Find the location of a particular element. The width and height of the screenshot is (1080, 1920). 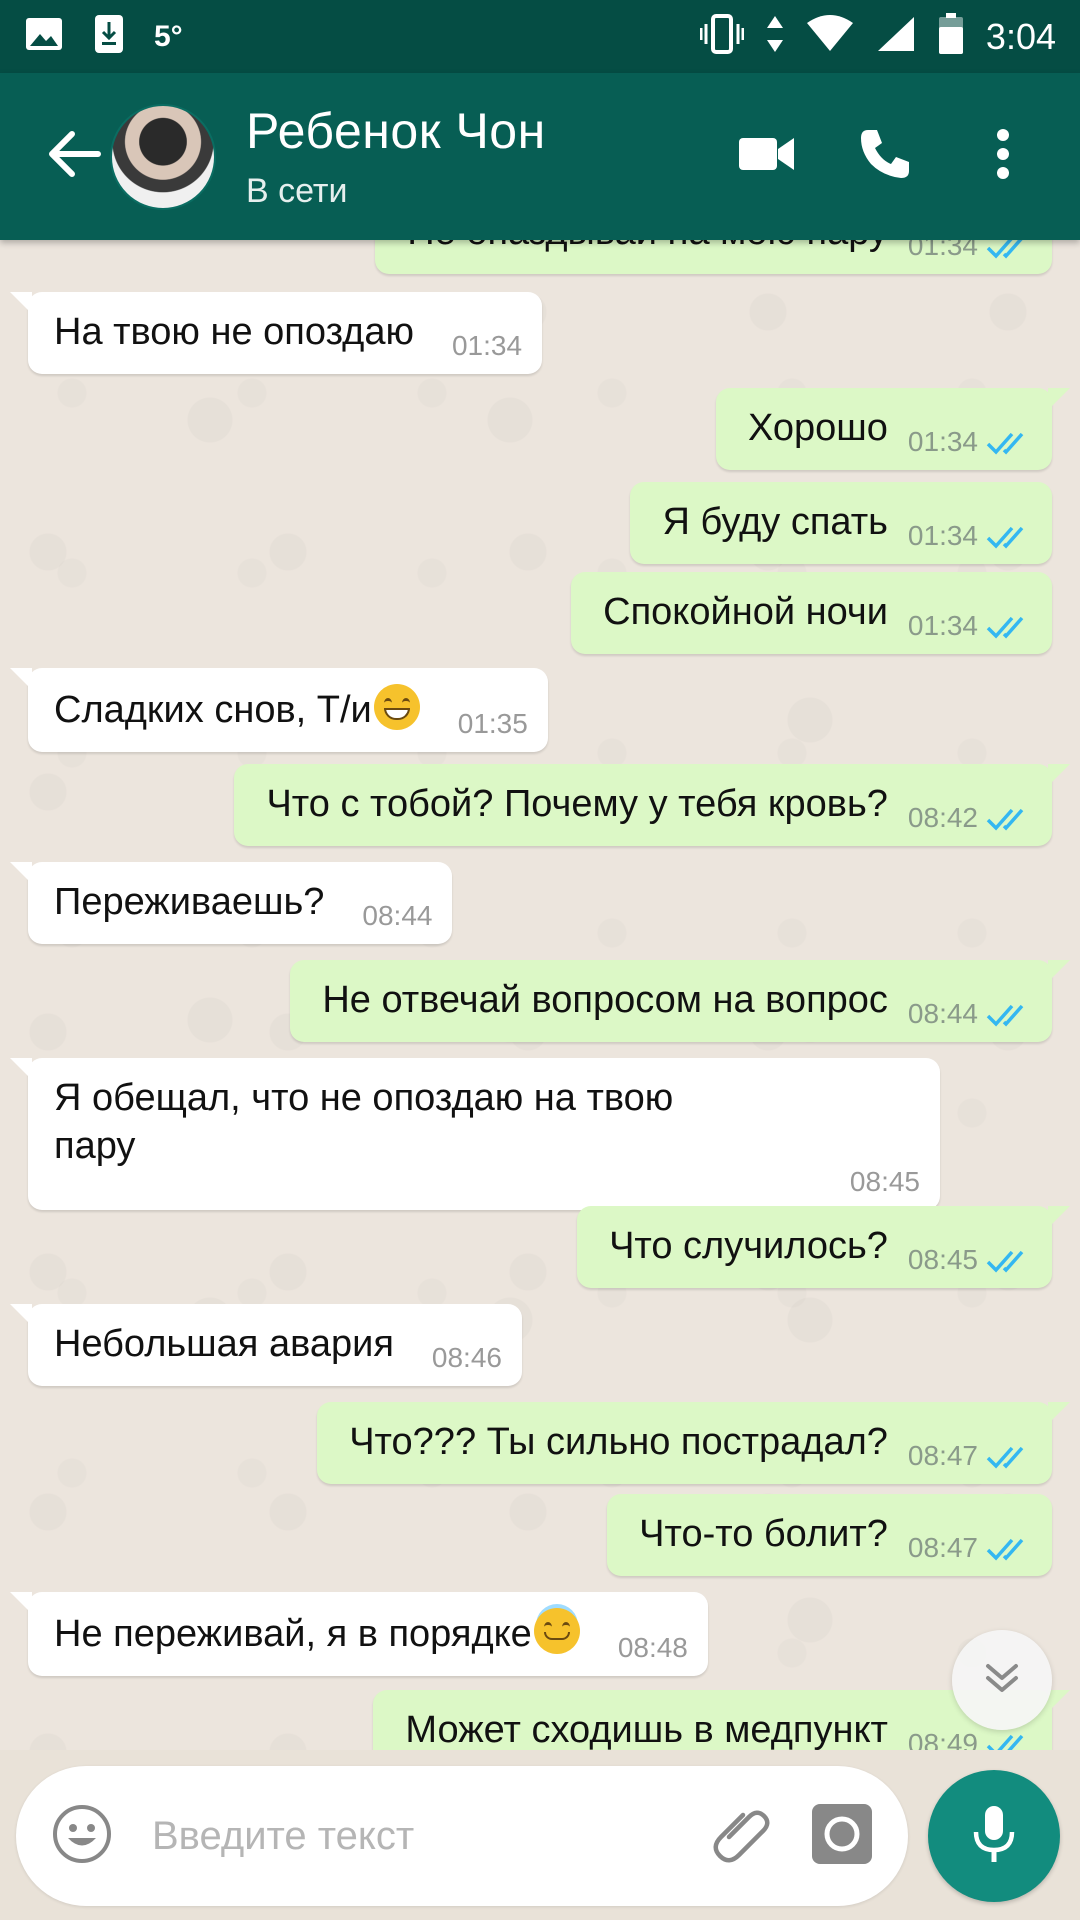

message-text: Спокойной ночи is located at coordinates (745, 612).